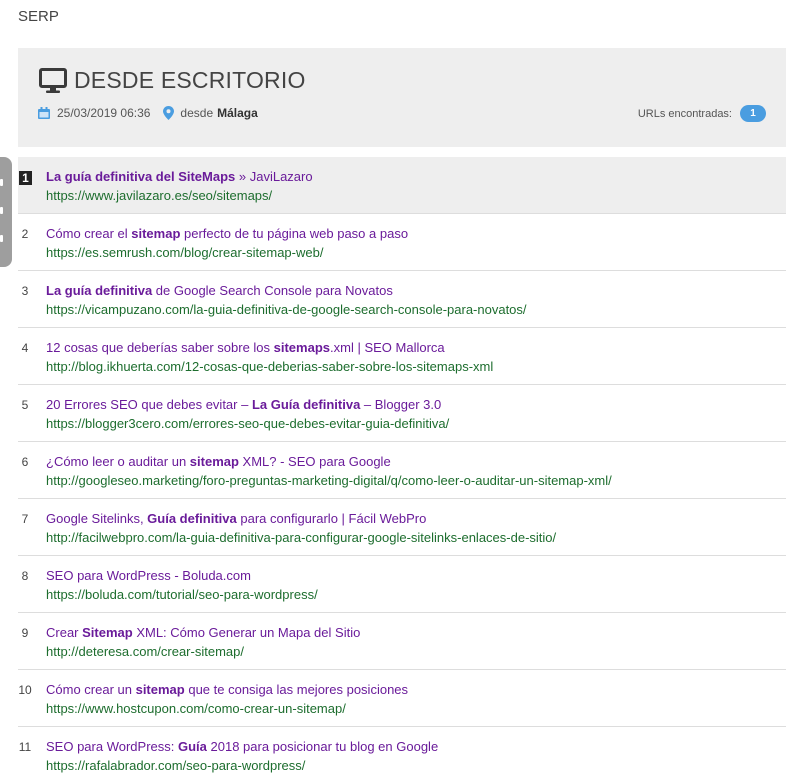 Image resolution: width=812 pixels, height=782 pixels. What do you see at coordinates (274, 176) in the screenshot?
I see `result-title-segment: » JaviLazaro` at bounding box center [274, 176].